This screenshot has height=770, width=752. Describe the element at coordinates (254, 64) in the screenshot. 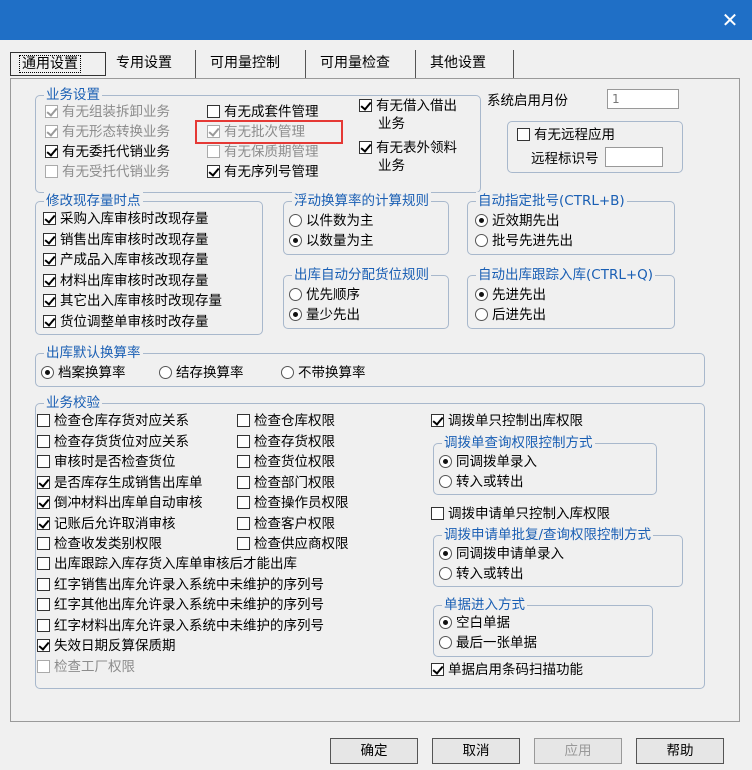

I see `tab-availability-control: 可用量控制` at that location.